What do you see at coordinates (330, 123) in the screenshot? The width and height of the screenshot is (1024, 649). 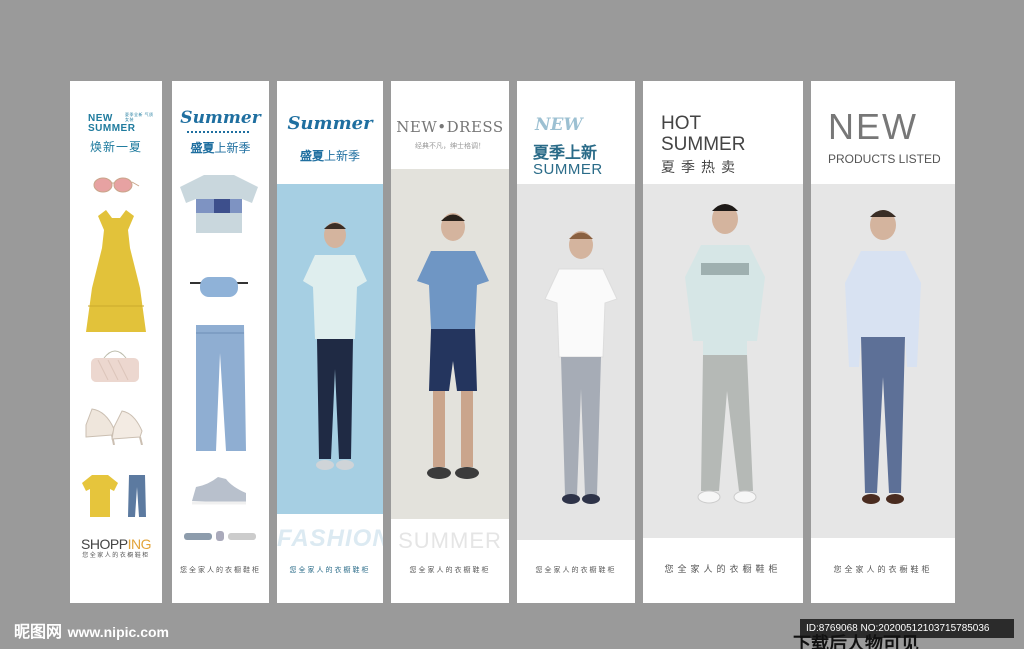 I see `panel3-title: Summer` at bounding box center [330, 123].